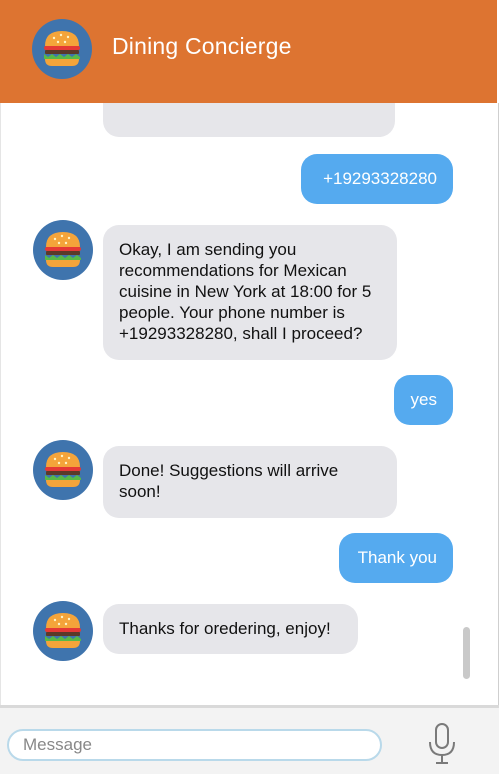 Image resolution: width=499 pixels, height=774 pixels. I want to click on message-bubble-user: +19293328280, so click(377, 179).